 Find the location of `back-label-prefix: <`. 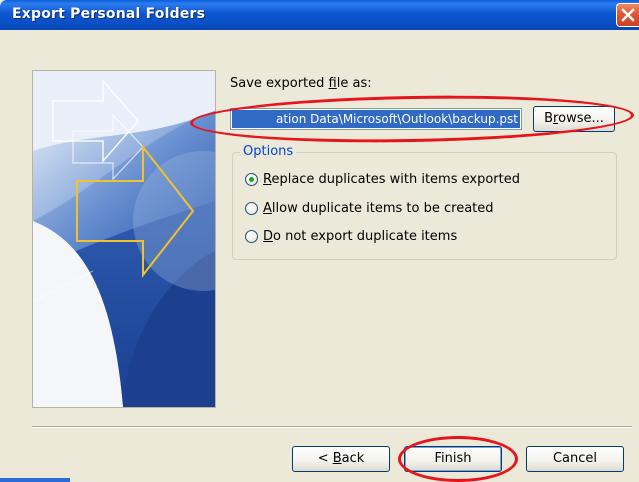

back-label-prefix: < is located at coordinates (325, 458).